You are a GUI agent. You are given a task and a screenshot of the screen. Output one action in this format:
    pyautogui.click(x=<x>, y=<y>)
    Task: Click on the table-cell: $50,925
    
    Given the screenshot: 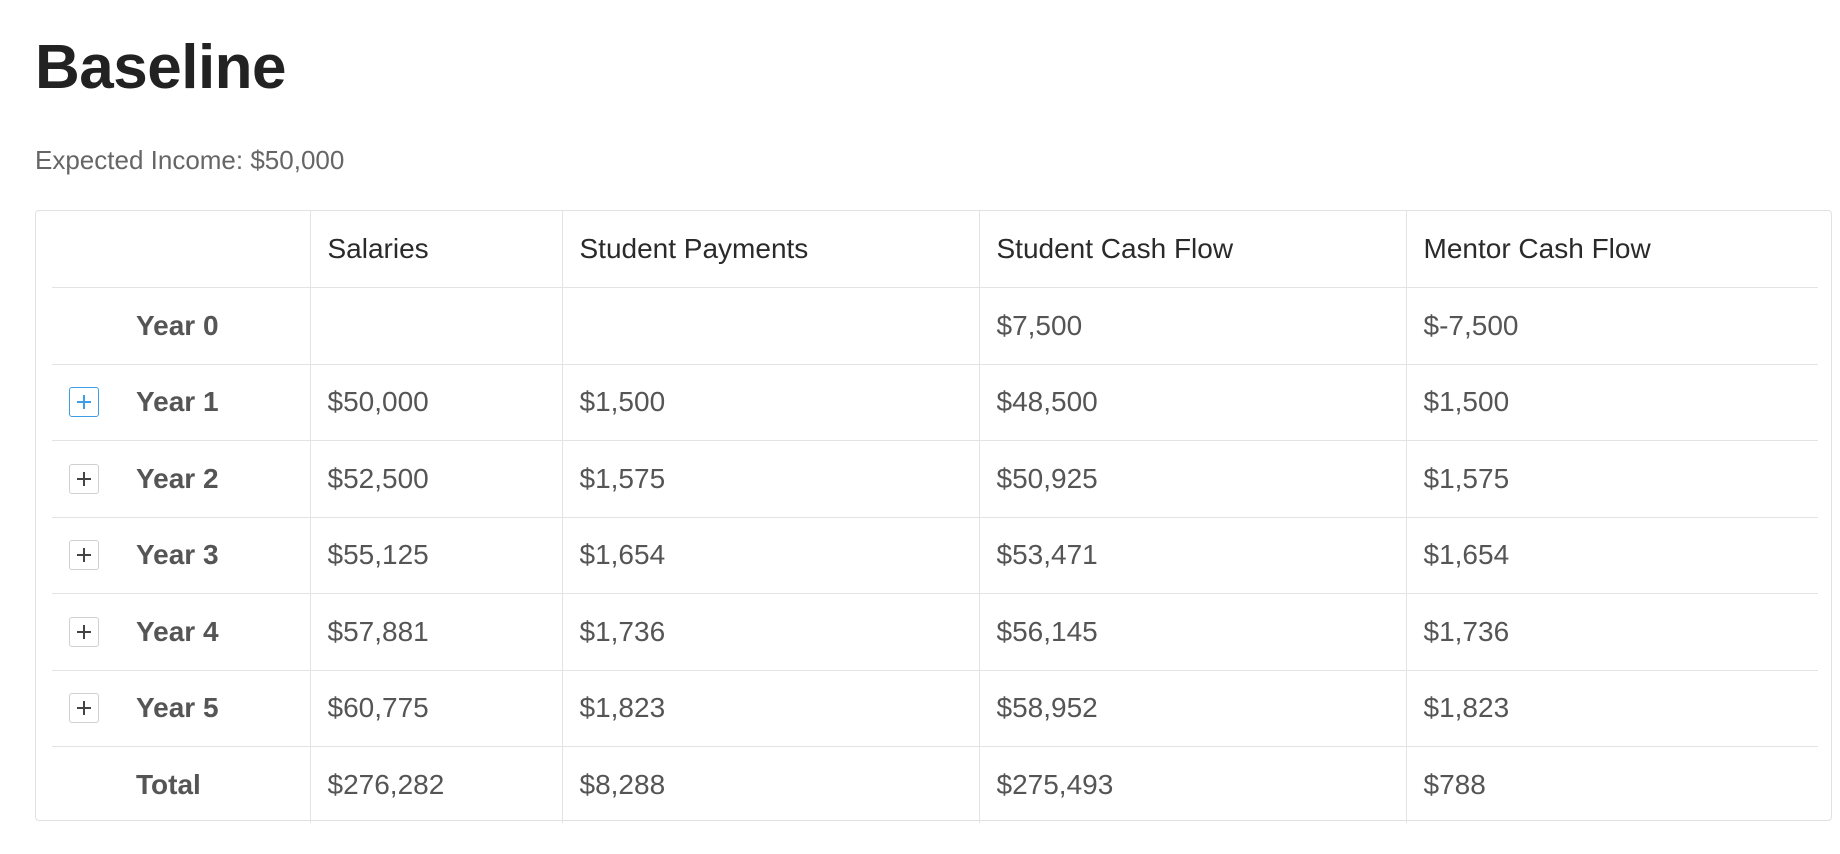 What is the action you would take?
    pyautogui.click(x=1192, y=479)
    